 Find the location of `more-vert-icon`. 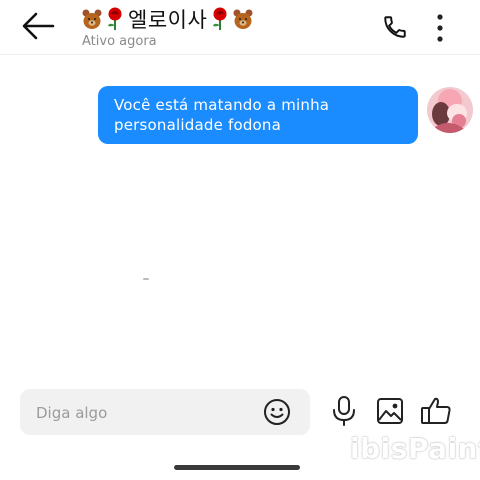

more-vert-icon is located at coordinates (440, 28).